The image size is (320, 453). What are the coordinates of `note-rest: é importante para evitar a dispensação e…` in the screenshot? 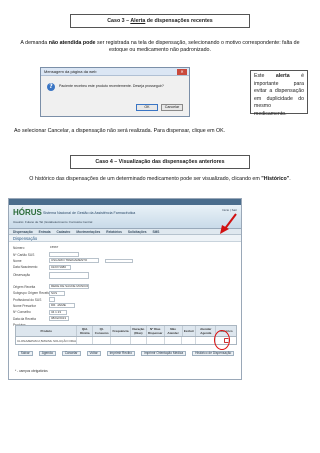 It's located at (279, 95).